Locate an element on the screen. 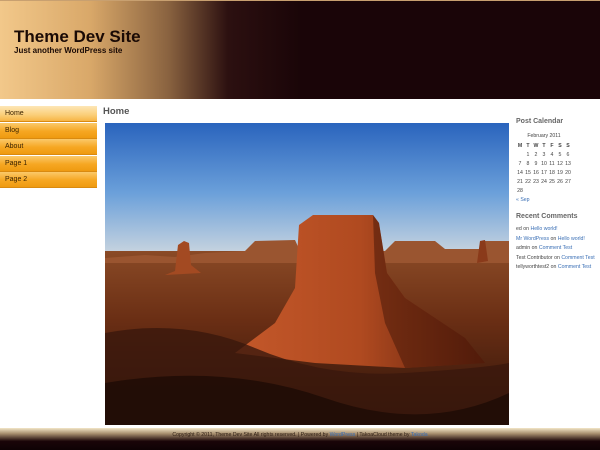 This screenshot has width=600, height=450. calendar-date-cell: 24 is located at coordinates (544, 181).